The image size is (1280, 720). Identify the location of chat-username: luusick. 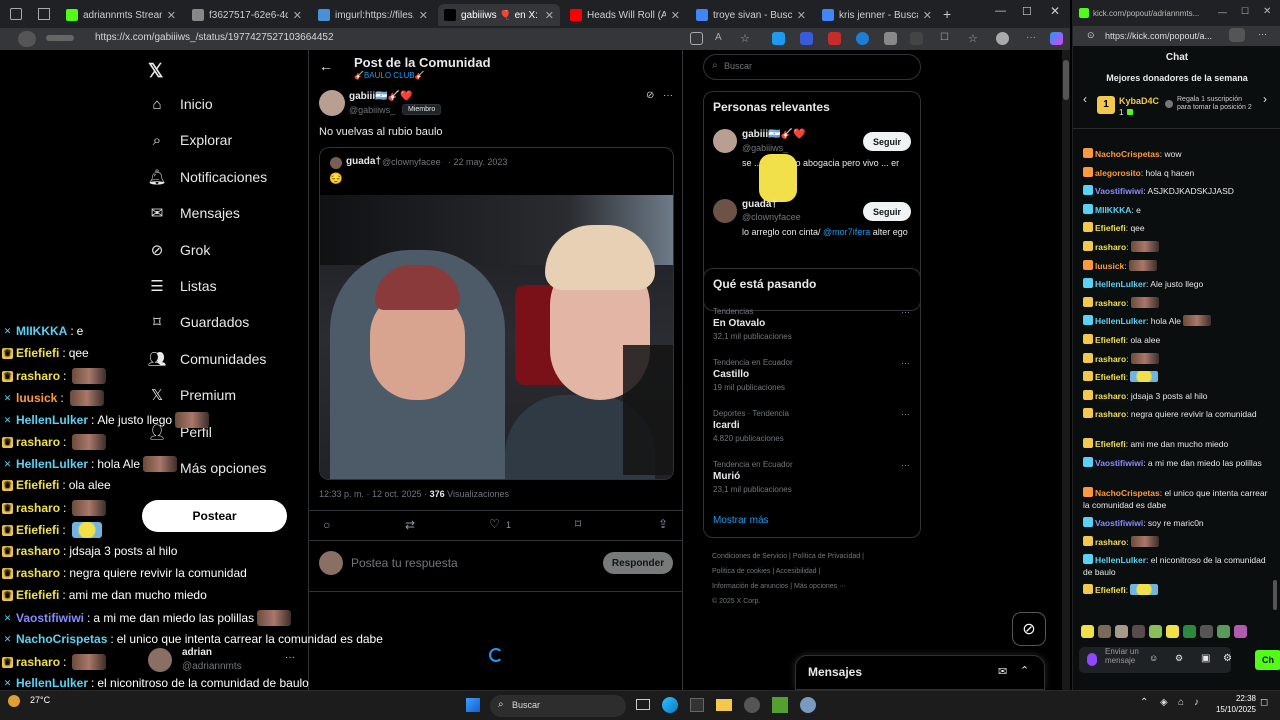
(1109, 266).